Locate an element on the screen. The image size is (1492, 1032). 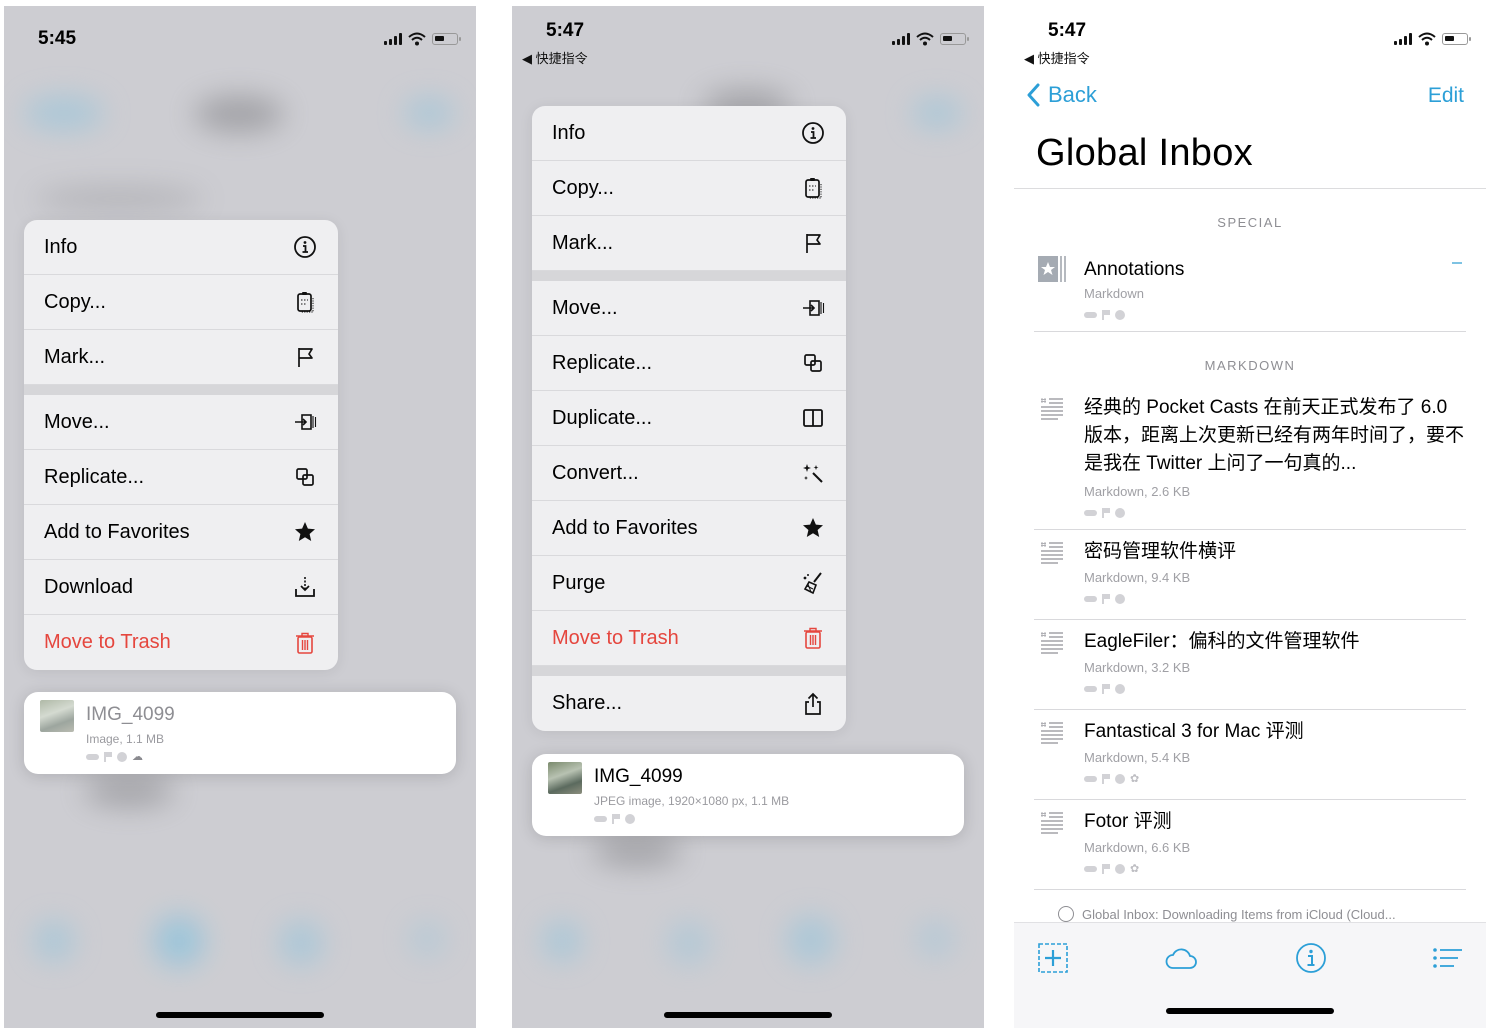
item-title: EagleFiler：偏科的文件管理软件 is located at coordinates (1222, 641).